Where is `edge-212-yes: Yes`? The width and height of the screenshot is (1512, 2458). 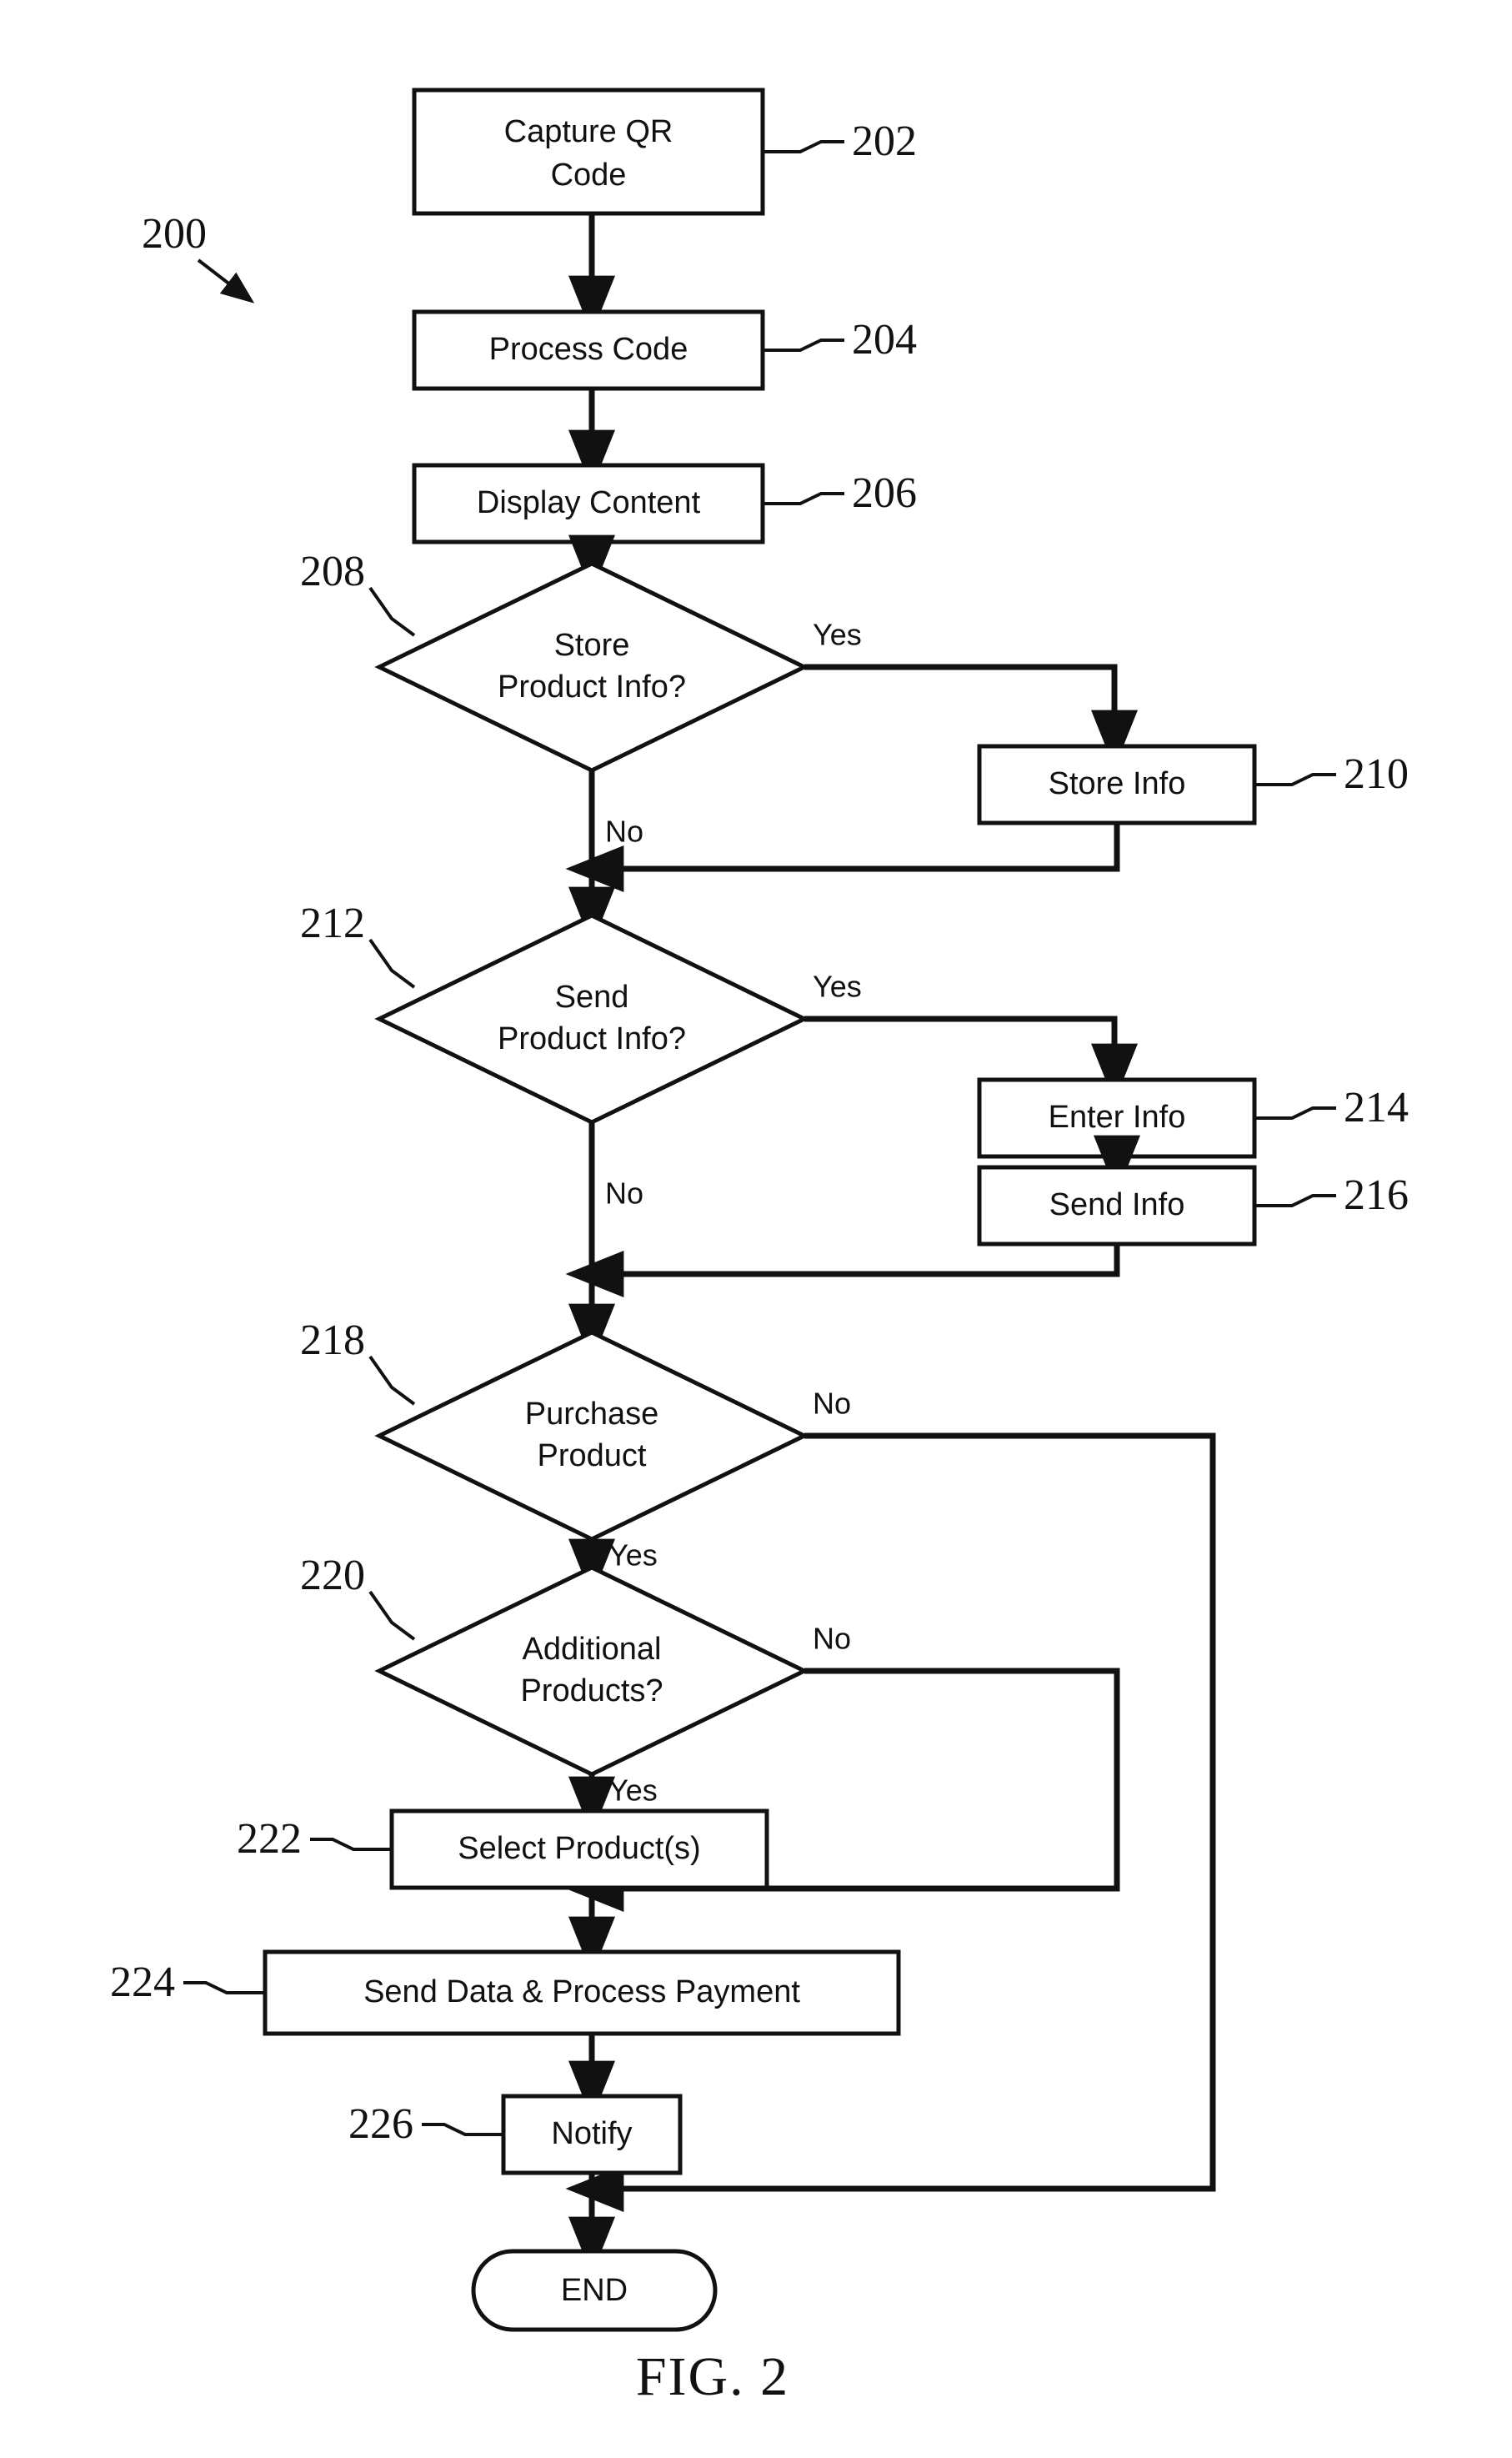
edge-212-yes: Yes is located at coordinates (971, 1036).